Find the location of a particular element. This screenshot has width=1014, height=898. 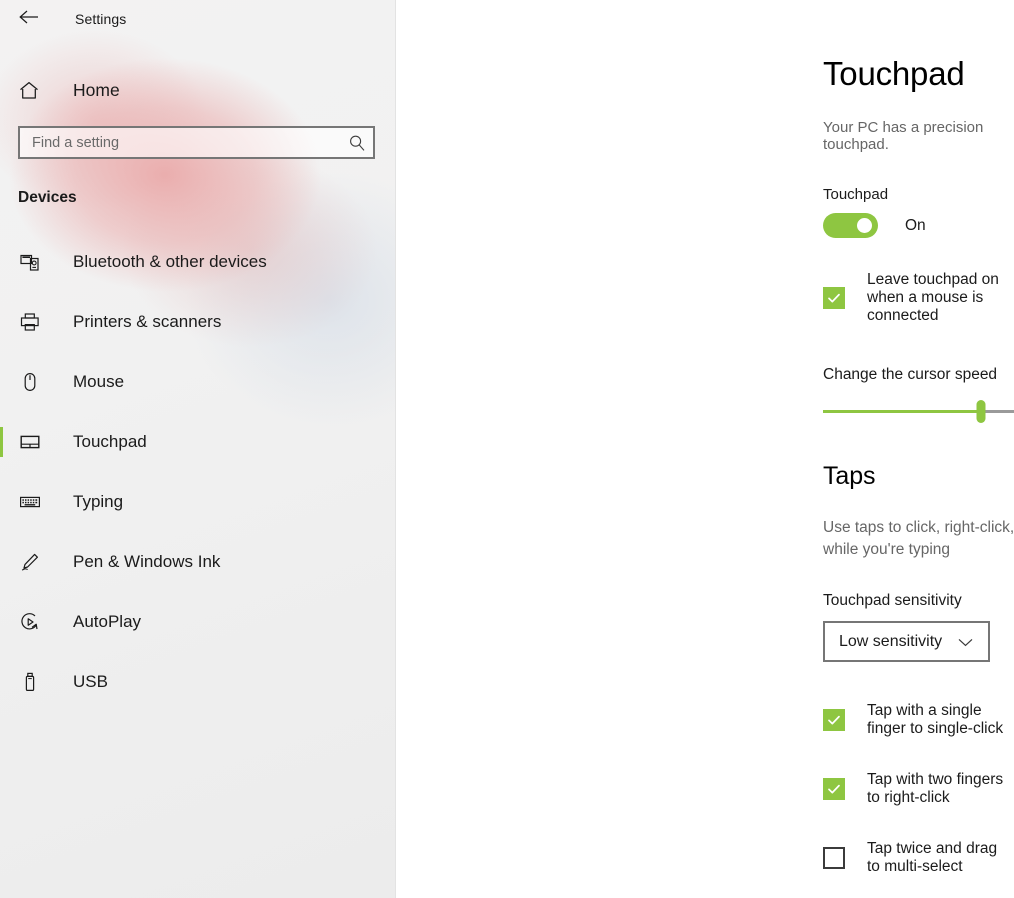

sidebar-item-label: AutoPlay is located at coordinates (107, 621).